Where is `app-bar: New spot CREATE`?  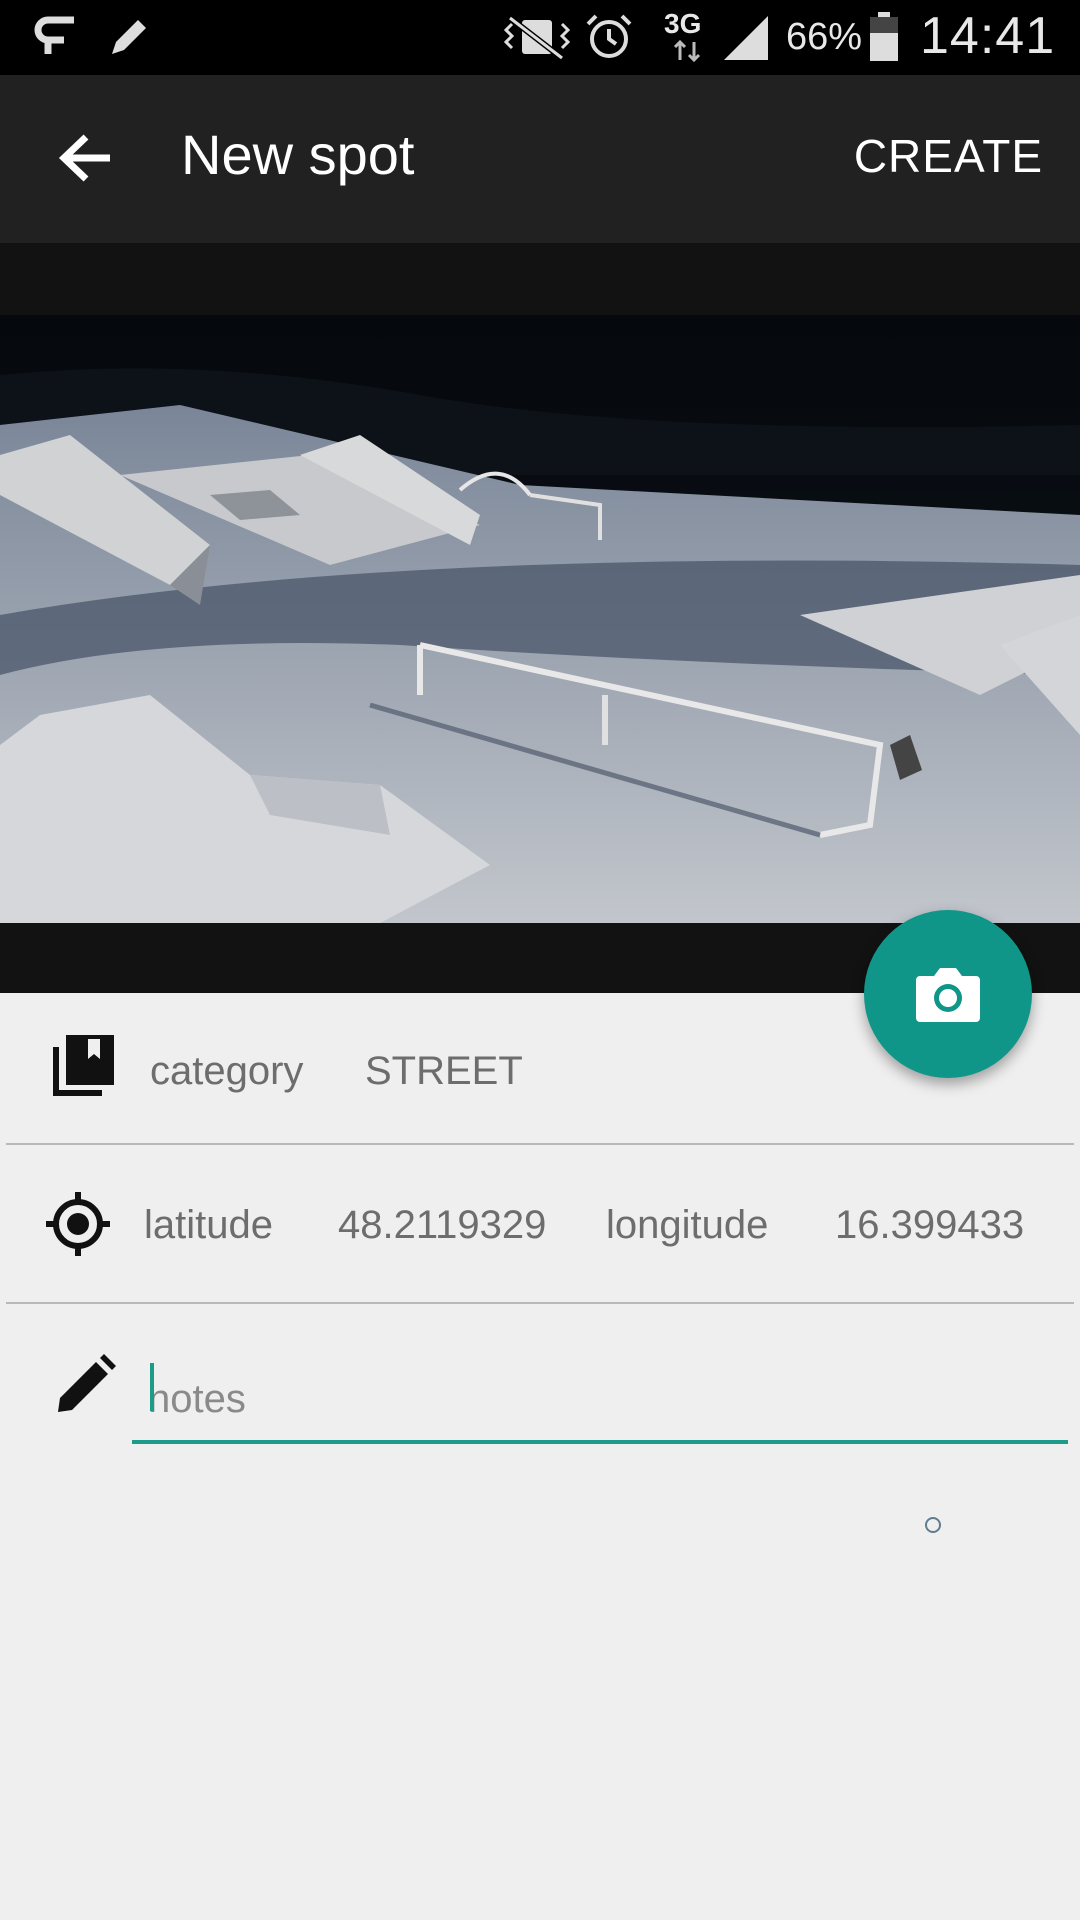 app-bar: New spot CREATE is located at coordinates (540, 159).